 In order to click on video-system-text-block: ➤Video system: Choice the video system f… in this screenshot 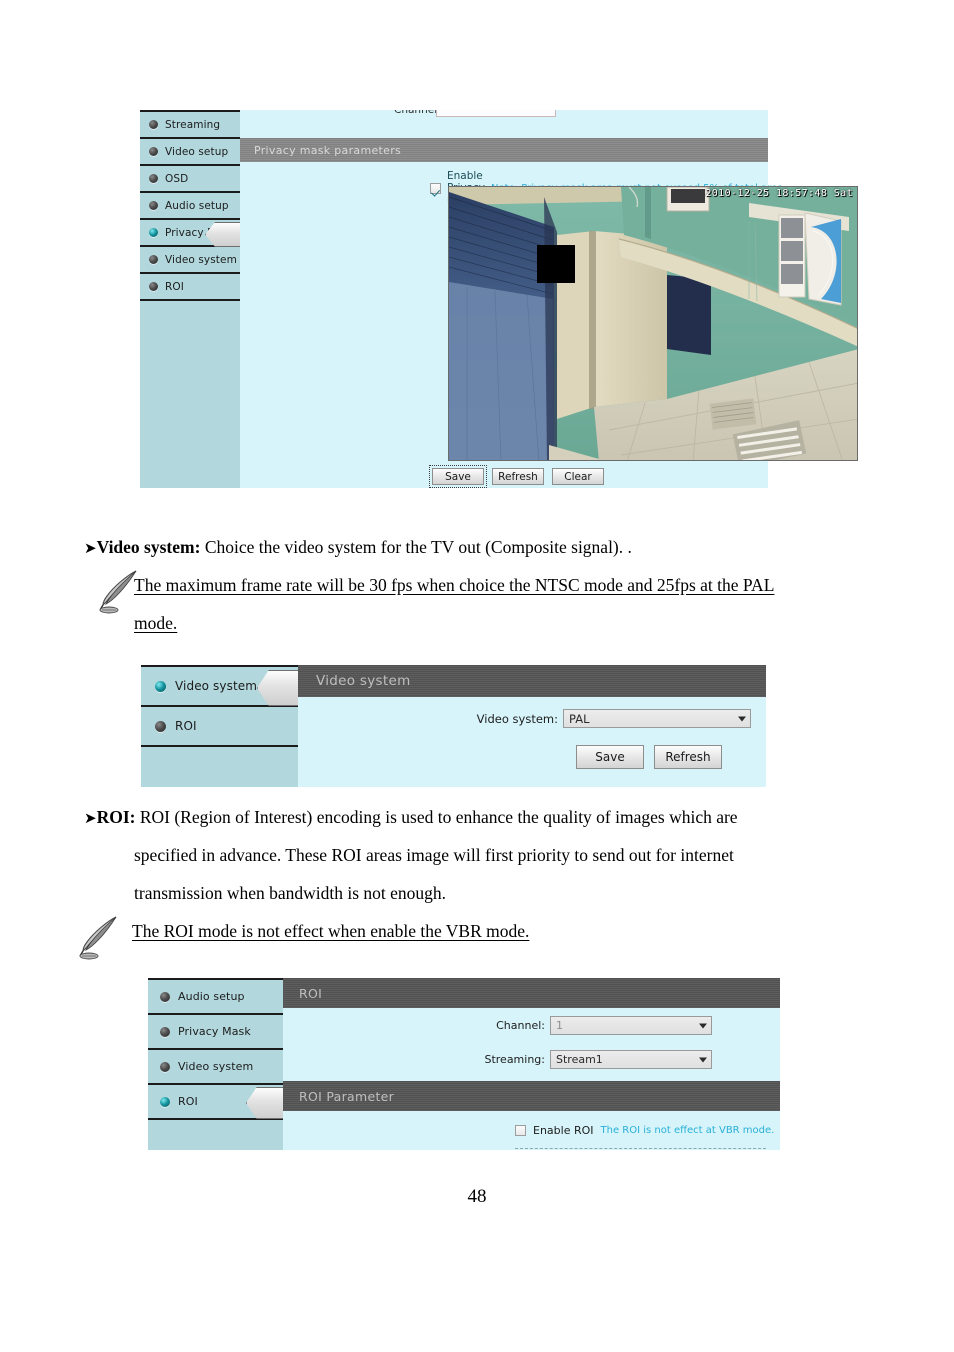, I will do `click(484, 585)`.